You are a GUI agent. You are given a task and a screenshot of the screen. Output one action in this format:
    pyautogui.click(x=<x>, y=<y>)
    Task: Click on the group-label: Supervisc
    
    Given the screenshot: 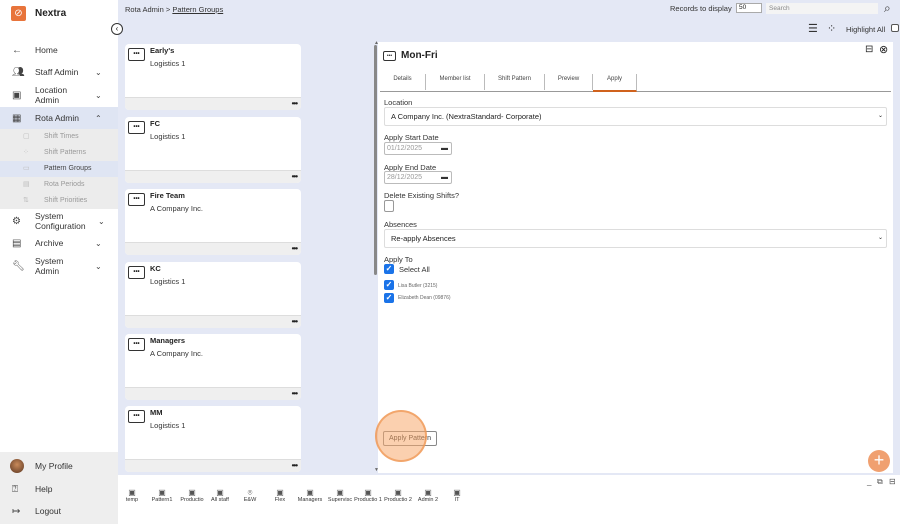 What is the action you would take?
    pyautogui.click(x=340, y=500)
    